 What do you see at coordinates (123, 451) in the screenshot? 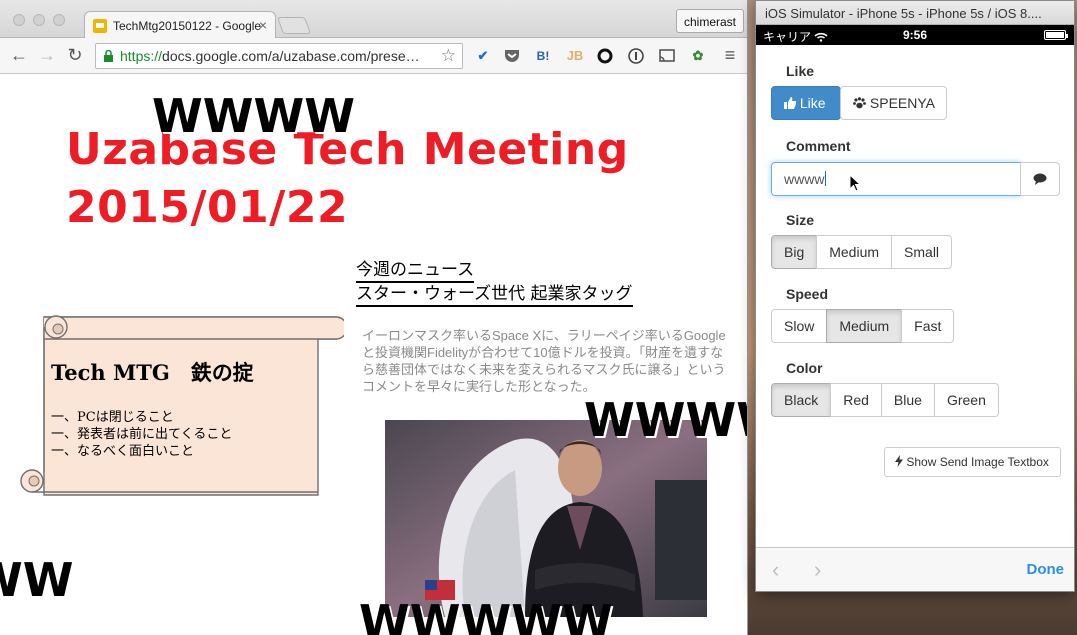
I see `scroll-rule-3: 一、なるべく面白いこと` at bounding box center [123, 451].